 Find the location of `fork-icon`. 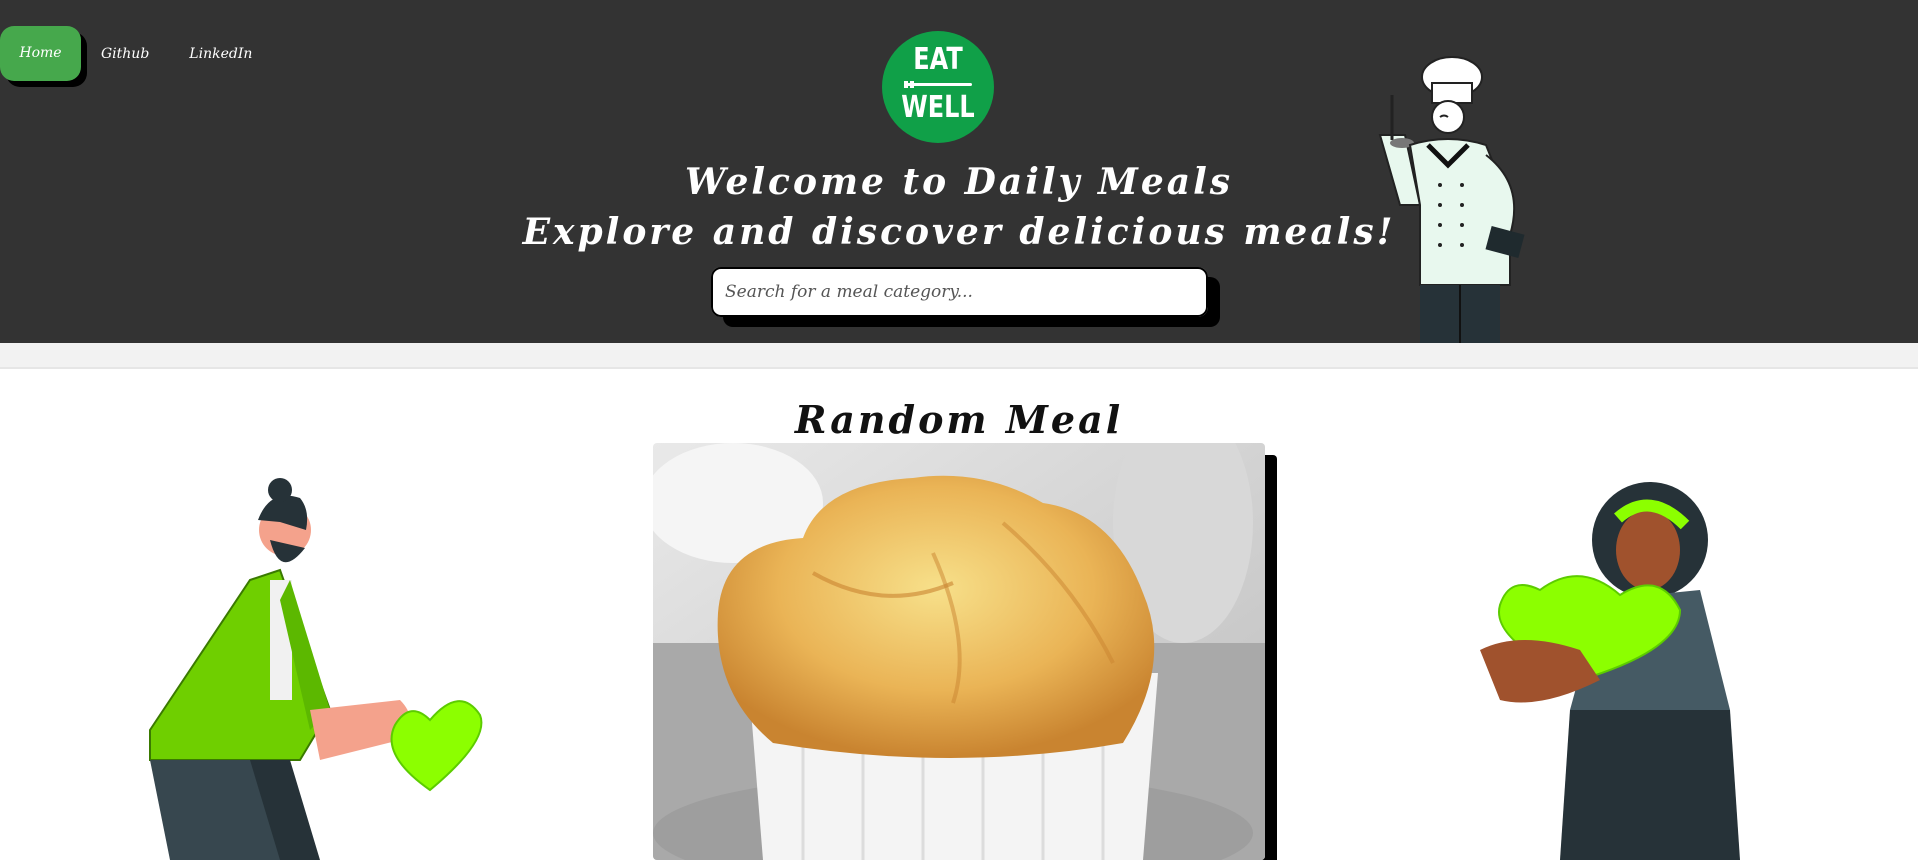

fork-icon is located at coordinates (938, 84).